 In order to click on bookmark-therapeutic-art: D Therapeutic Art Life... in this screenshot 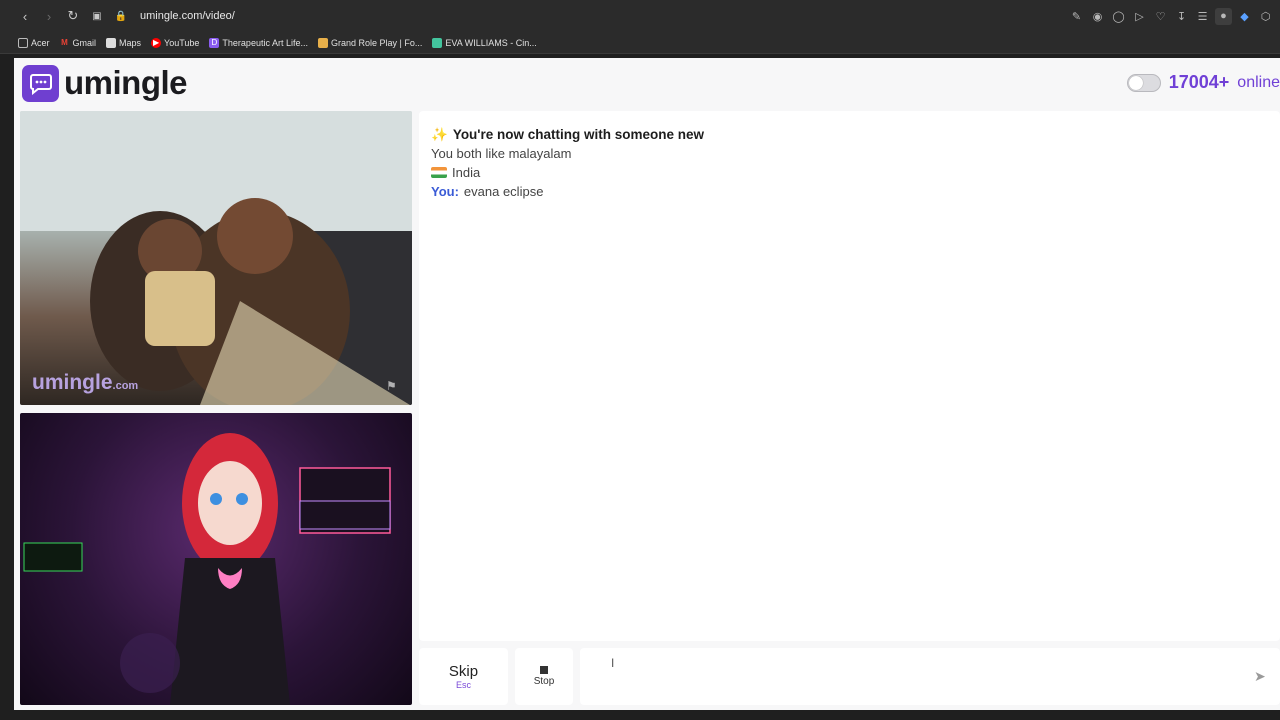, I will do `click(258, 42)`.